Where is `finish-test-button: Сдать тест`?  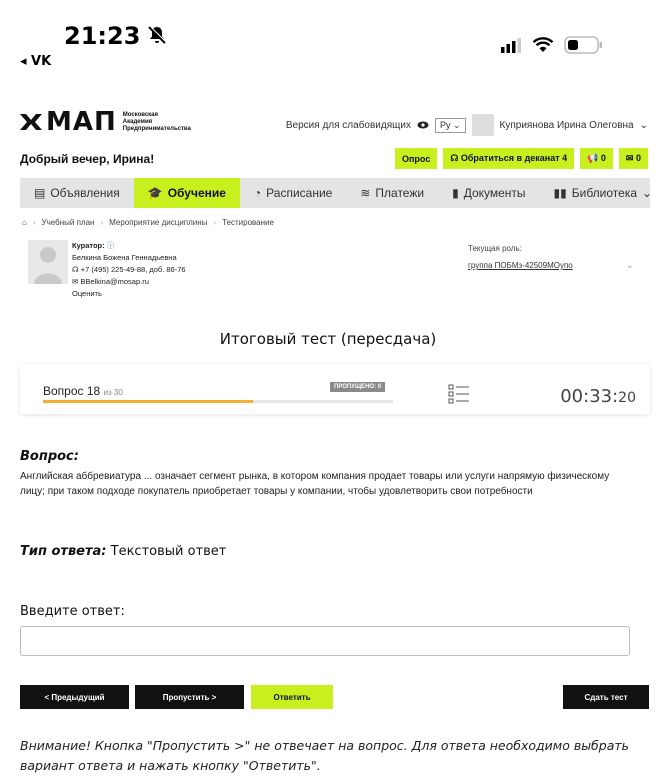
finish-test-button: Сдать тест is located at coordinates (606, 697).